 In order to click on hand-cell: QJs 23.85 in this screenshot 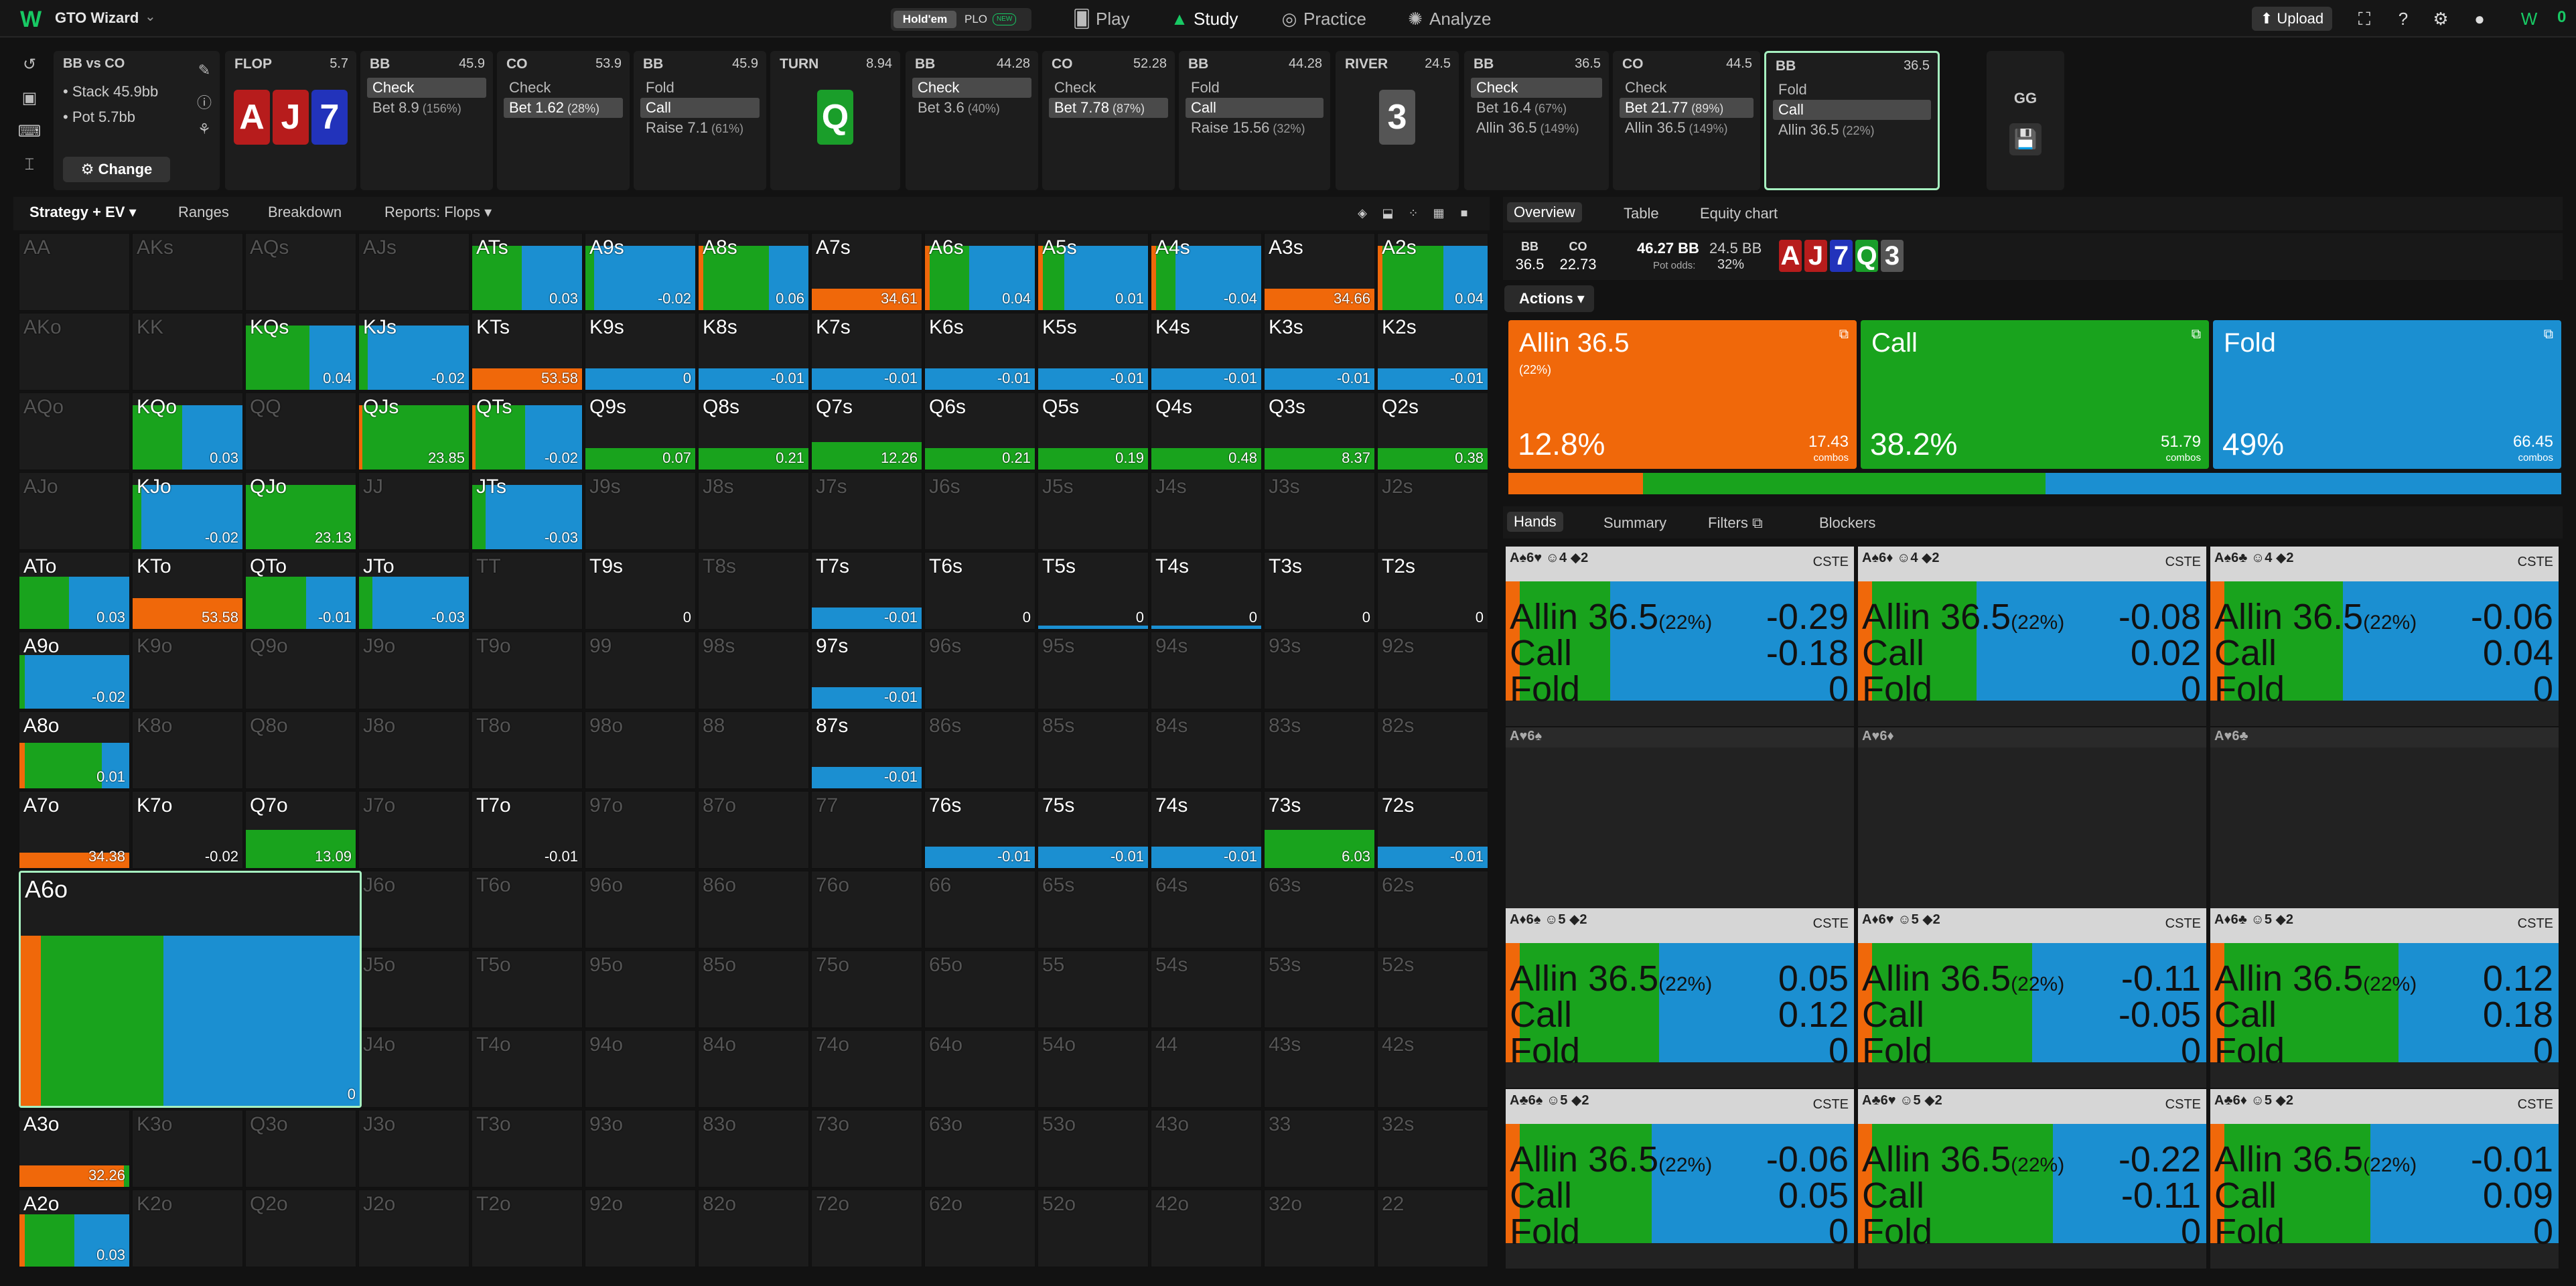, I will do `click(414, 431)`.